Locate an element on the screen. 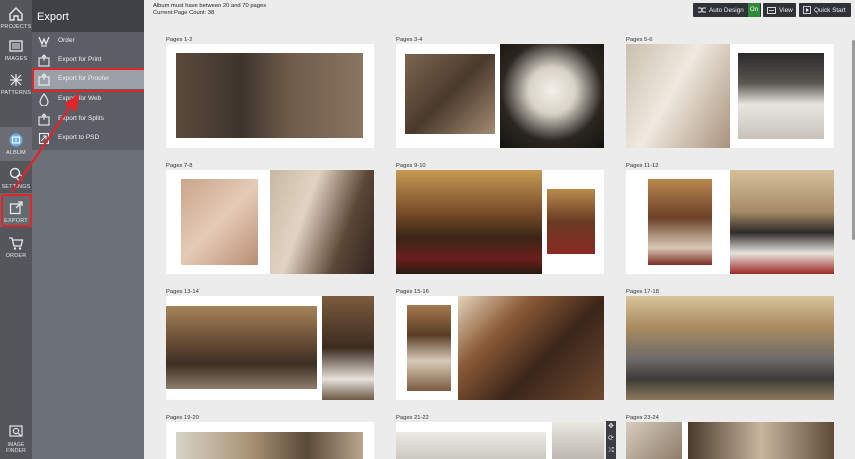 This screenshot has height=459, width=855. menu-item-export-splits-label: Export for Splits is located at coordinates (81, 118).